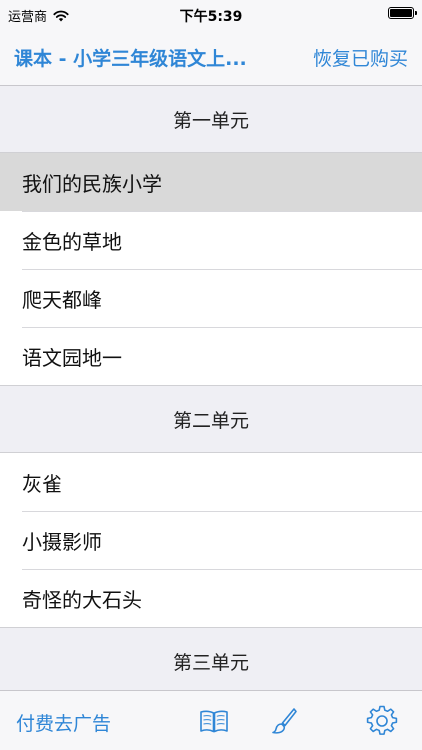  I want to click on list-item: 金色的草地, so click(211, 240).